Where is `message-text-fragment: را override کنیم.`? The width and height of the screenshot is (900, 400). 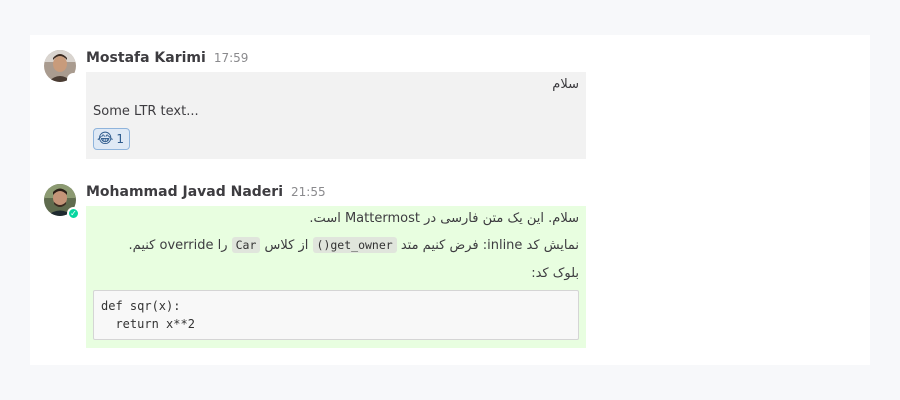 message-text-fragment: را override کنیم. is located at coordinates (180, 245).